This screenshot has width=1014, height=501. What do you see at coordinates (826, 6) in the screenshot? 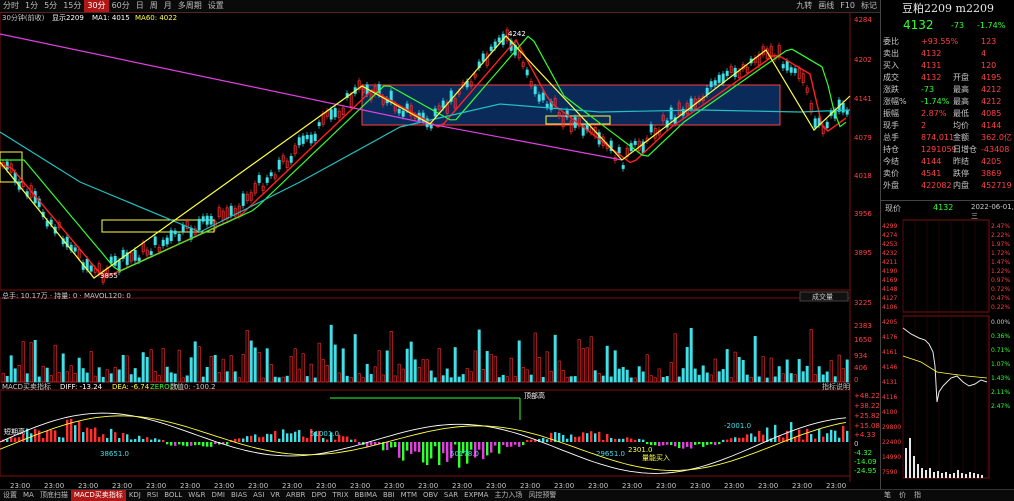
I see `draw-line-button: 画线` at bounding box center [826, 6].